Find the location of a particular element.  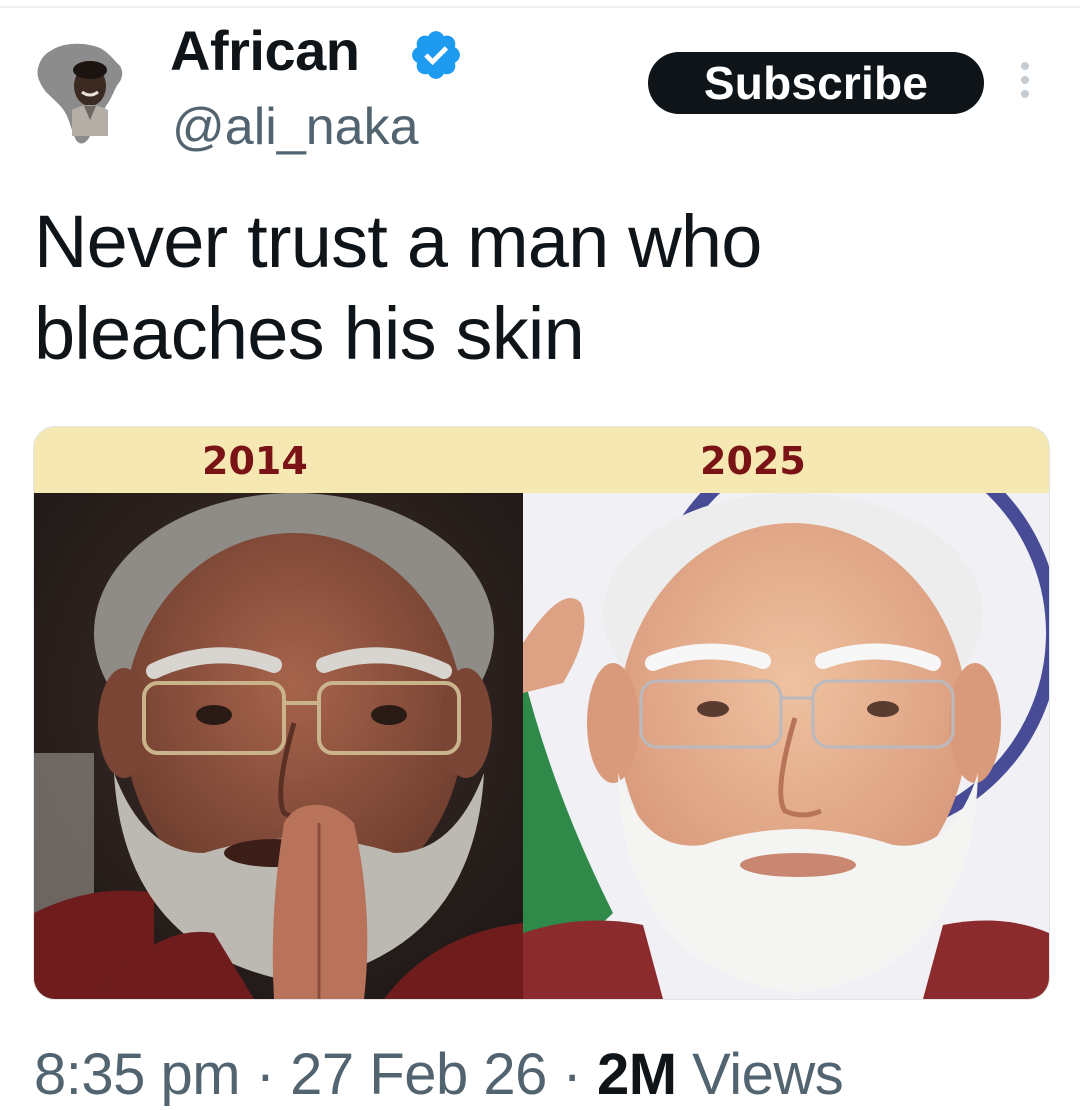

verified-badge-icon is located at coordinates (436, 55).